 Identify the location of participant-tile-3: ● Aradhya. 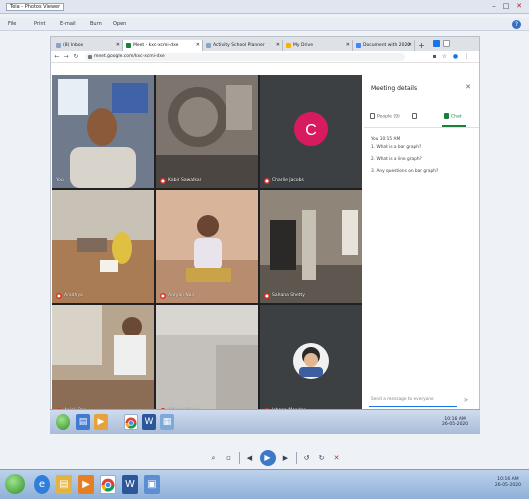
(103, 246).